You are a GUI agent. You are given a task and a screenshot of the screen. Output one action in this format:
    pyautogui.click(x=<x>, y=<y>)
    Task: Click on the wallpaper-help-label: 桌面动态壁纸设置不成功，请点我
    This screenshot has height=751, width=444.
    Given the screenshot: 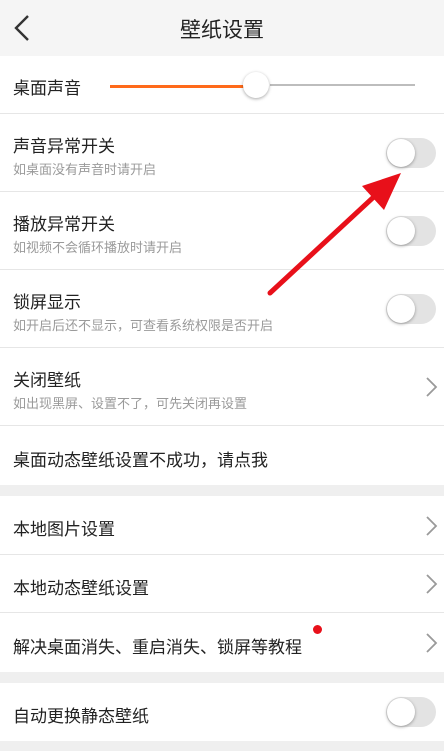 What is the action you would take?
    pyautogui.click(x=140, y=461)
    